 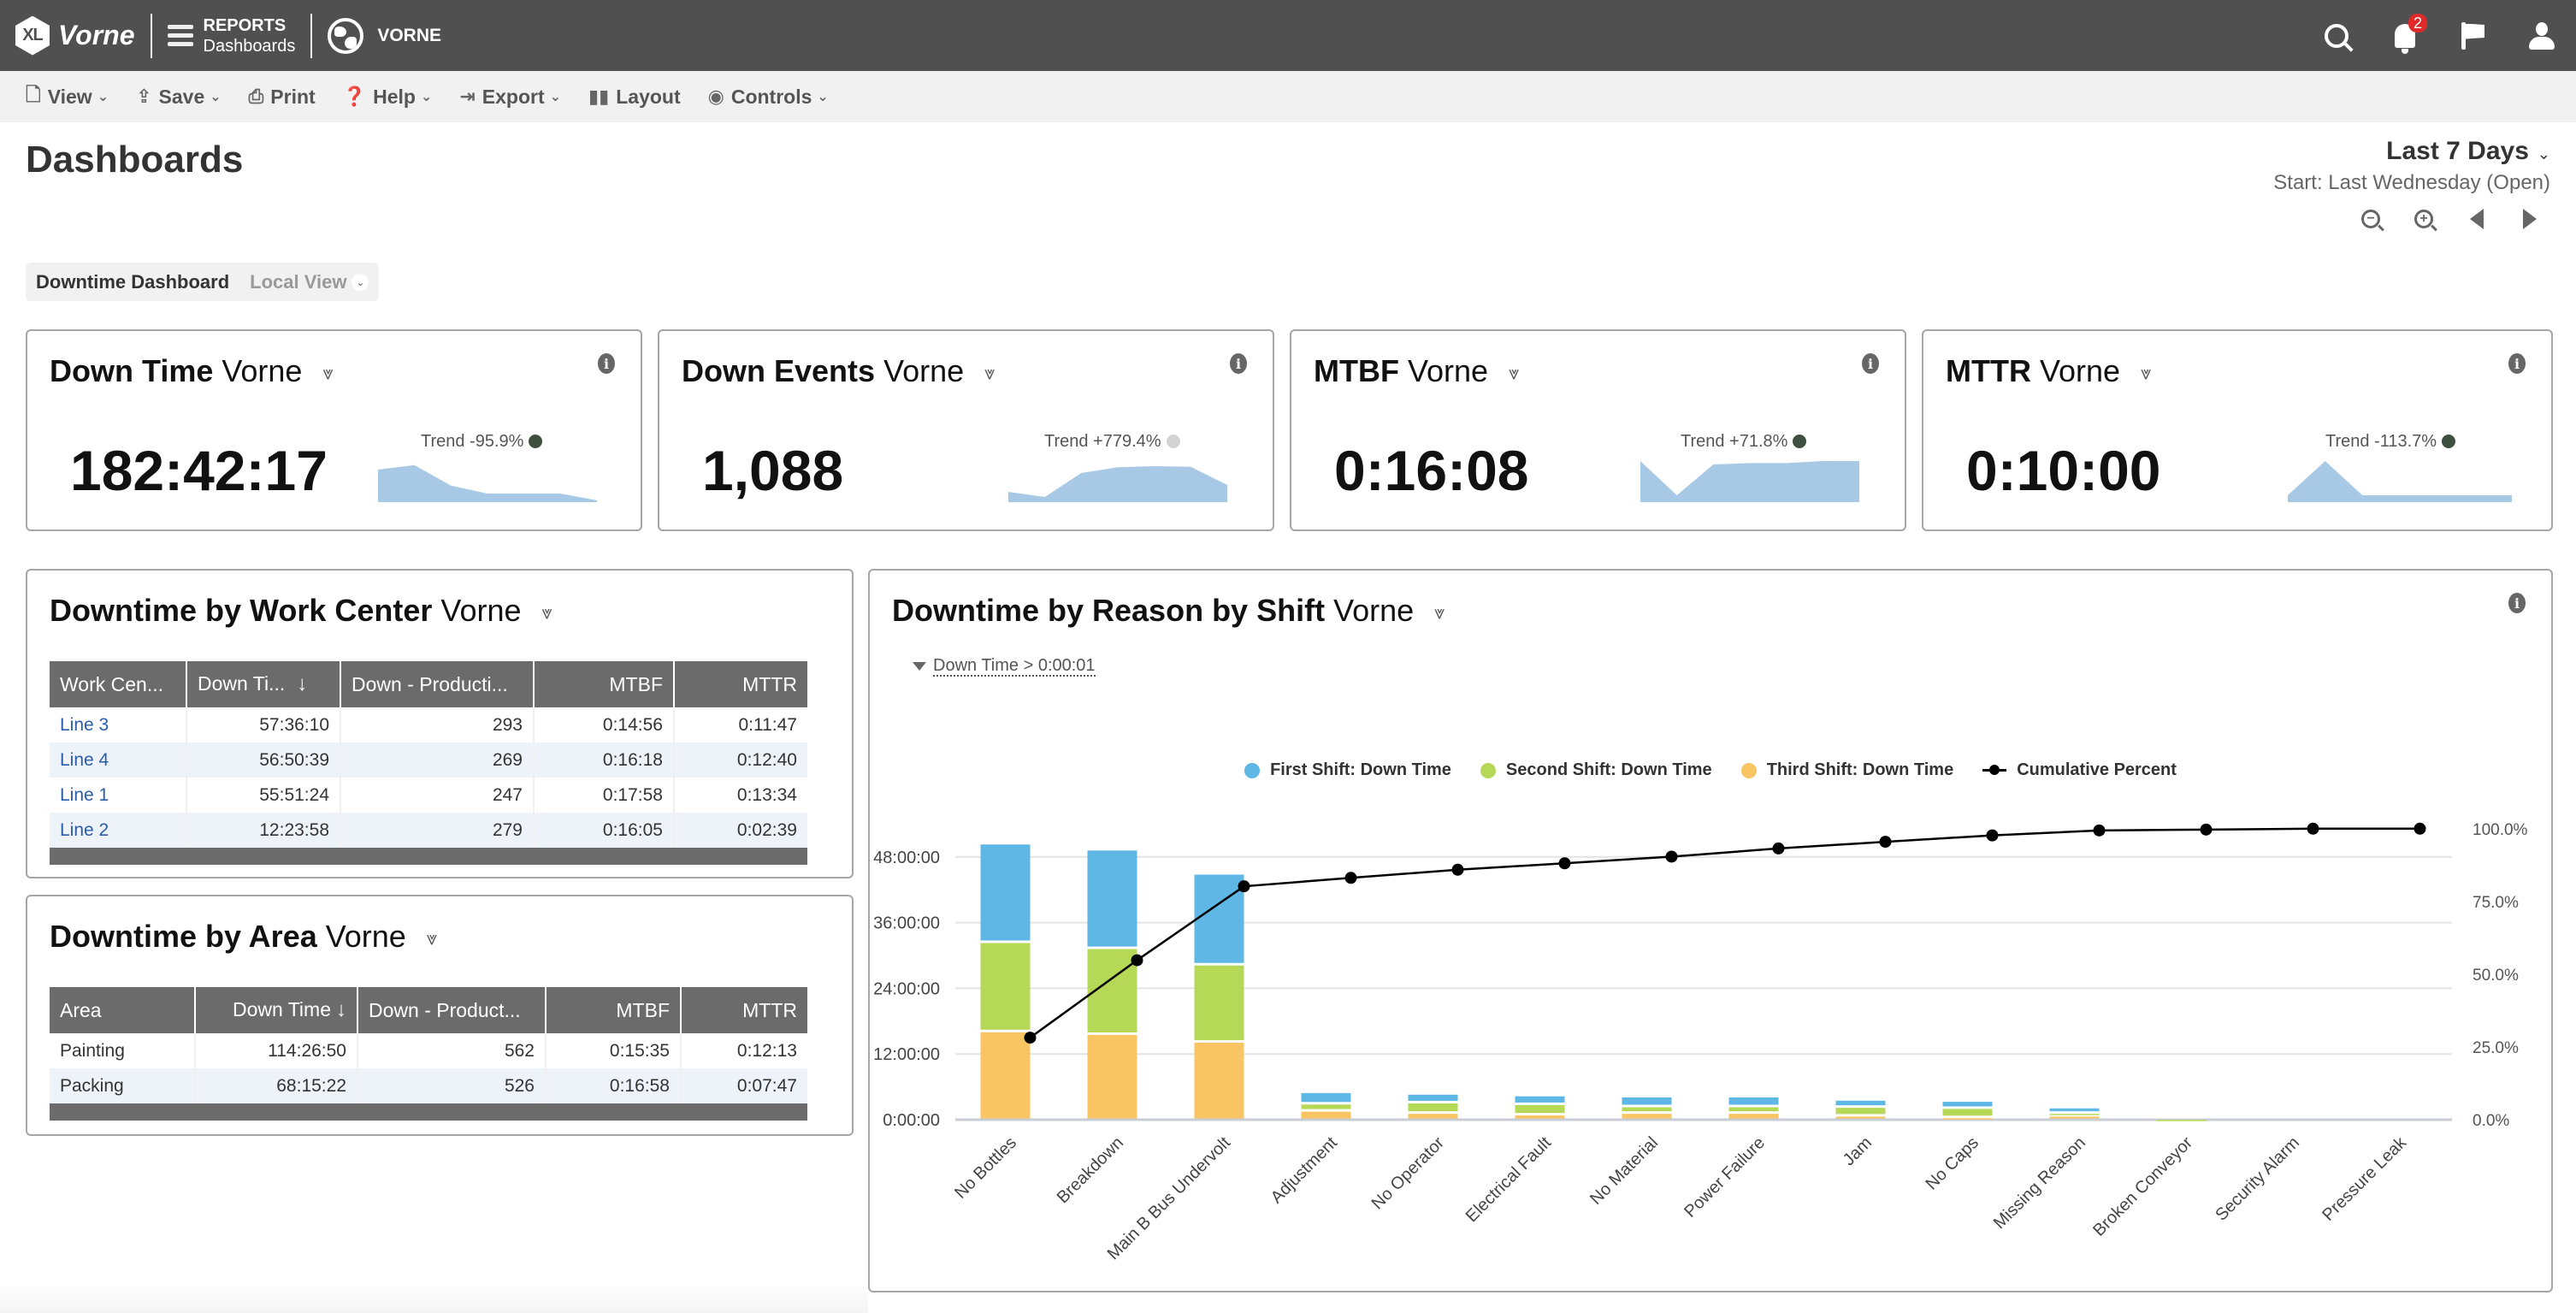 I want to click on table-cell: Line 2, so click(x=118, y=830).